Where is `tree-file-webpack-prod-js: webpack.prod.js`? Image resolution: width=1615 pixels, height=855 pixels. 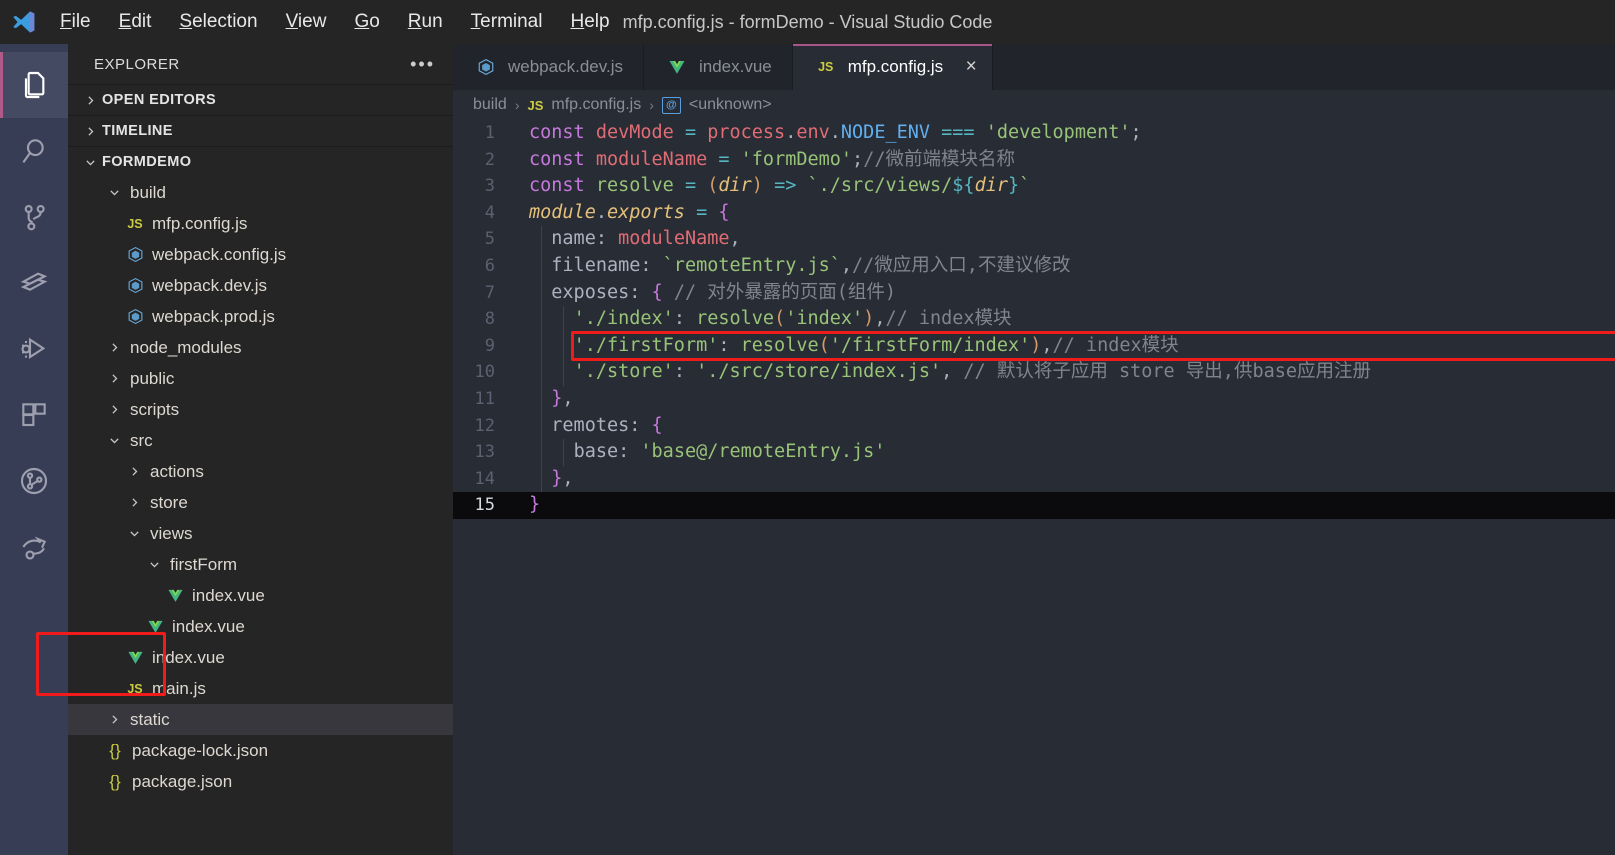
tree-file-webpack-prod-js: webpack.prod.js is located at coordinates (260, 316).